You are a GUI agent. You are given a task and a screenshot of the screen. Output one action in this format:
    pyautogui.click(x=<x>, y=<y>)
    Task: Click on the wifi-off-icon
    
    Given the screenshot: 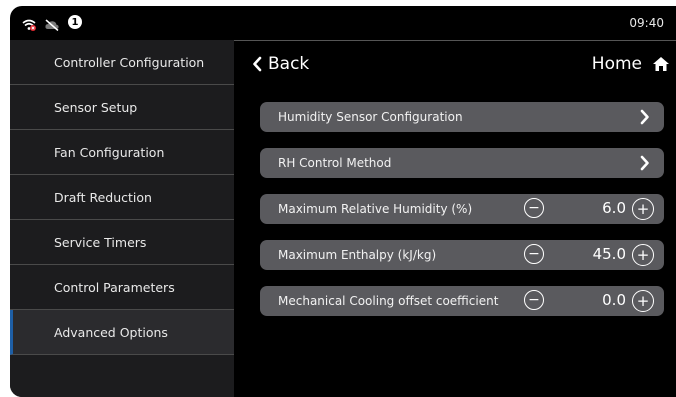 What is the action you would take?
    pyautogui.click(x=29, y=23)
    